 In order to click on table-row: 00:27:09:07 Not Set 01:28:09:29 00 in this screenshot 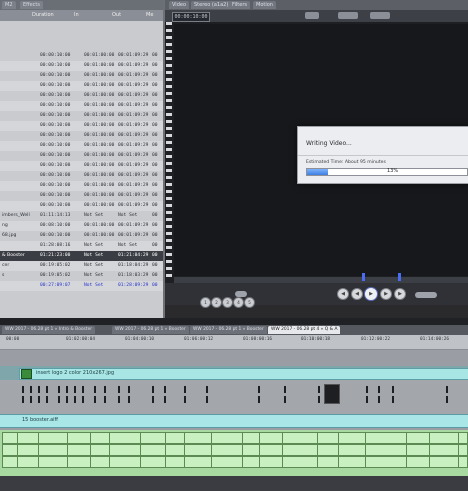, I will do `click(81, 286)`.